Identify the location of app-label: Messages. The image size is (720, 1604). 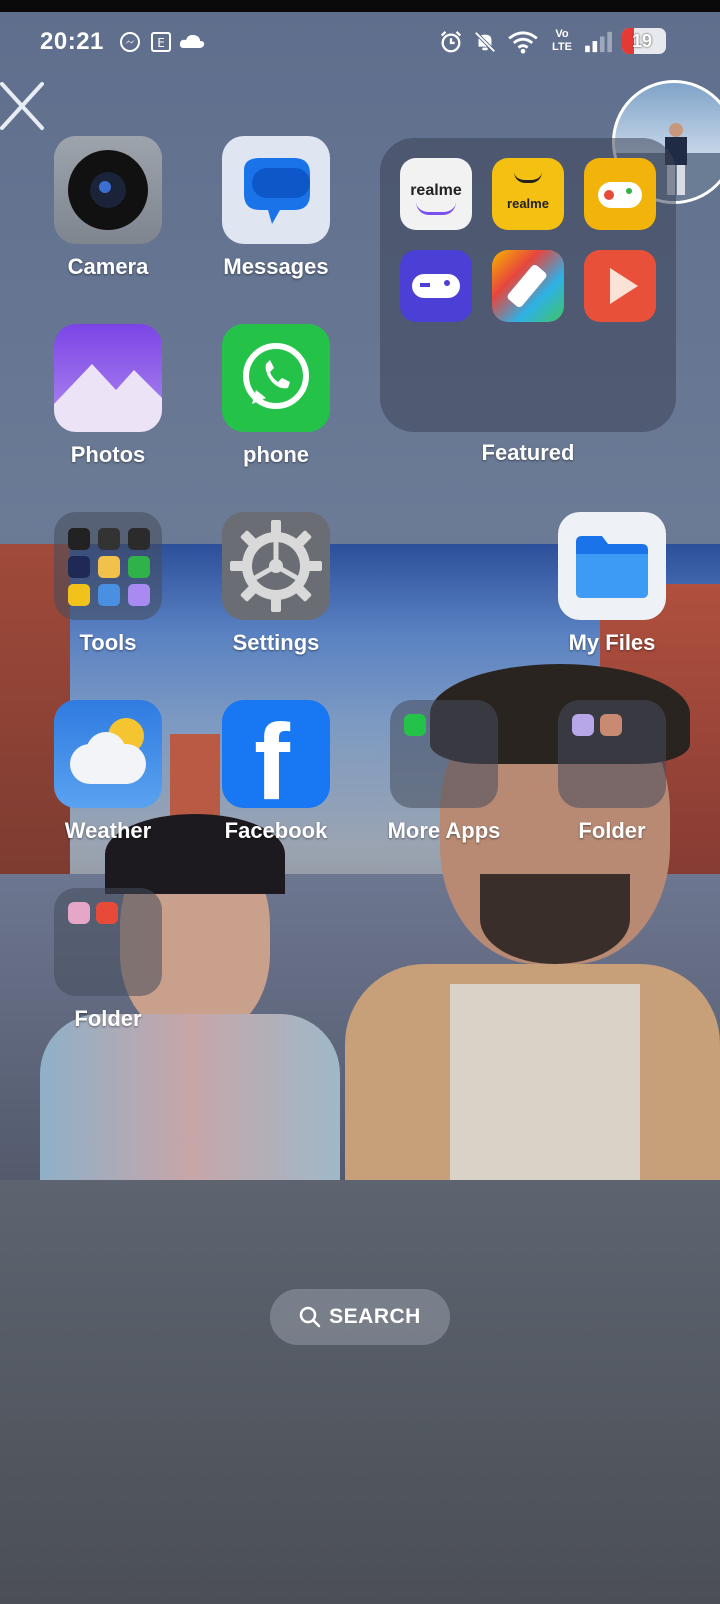
(276, 266).